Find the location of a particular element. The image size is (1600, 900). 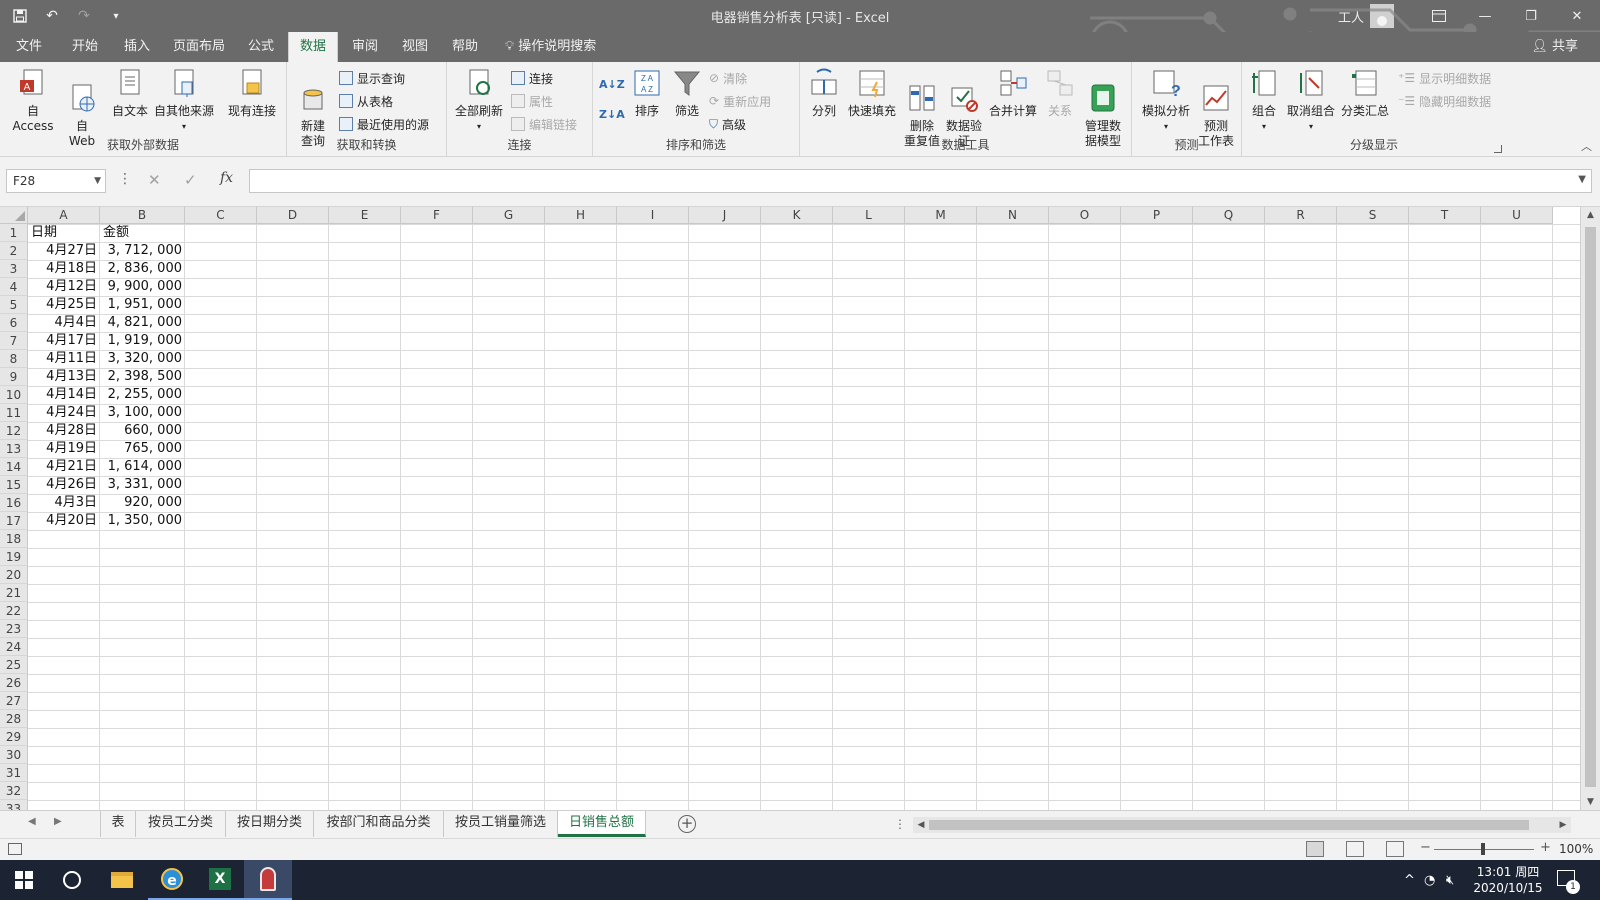

tell-me-search: 💡︎ 操作说明搜索 is located at coordinates (550, 47).